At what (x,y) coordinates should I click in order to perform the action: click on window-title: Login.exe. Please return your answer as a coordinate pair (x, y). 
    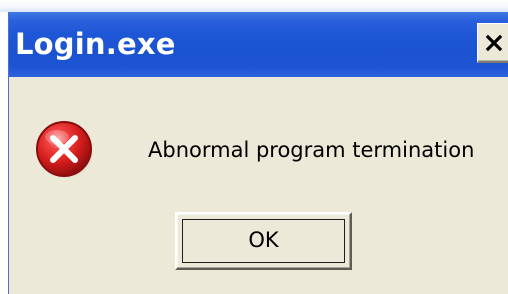
    Looking at the image, I should click on (95, 44).